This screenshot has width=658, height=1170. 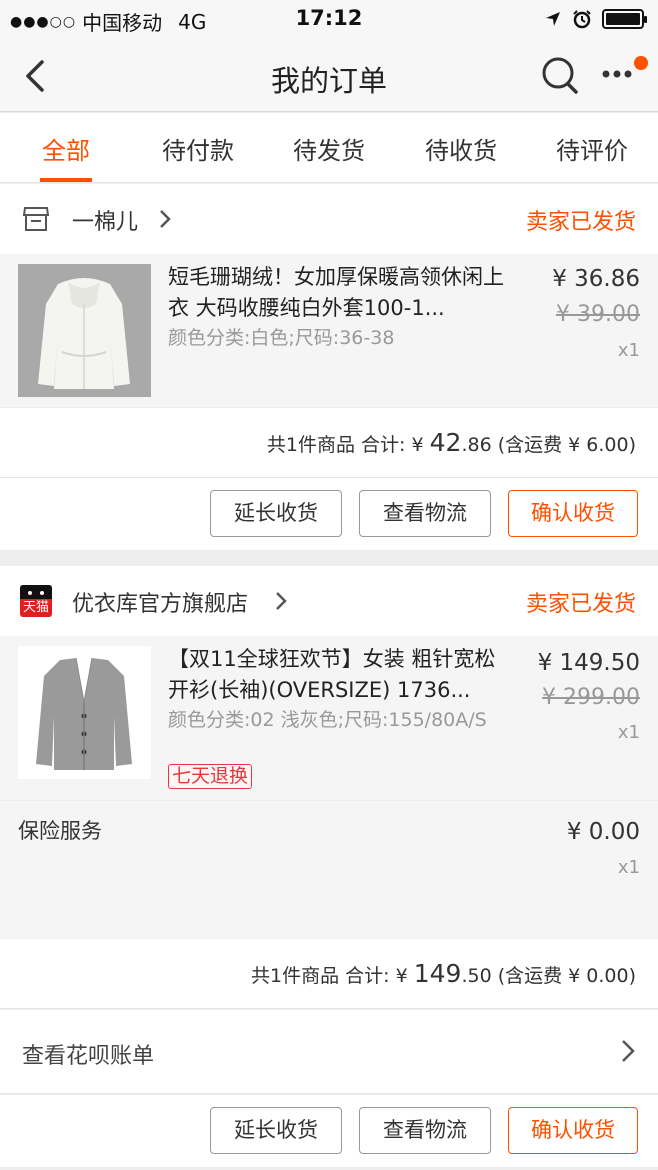 I want to click on battery-icon, so click(x=624, y=19).